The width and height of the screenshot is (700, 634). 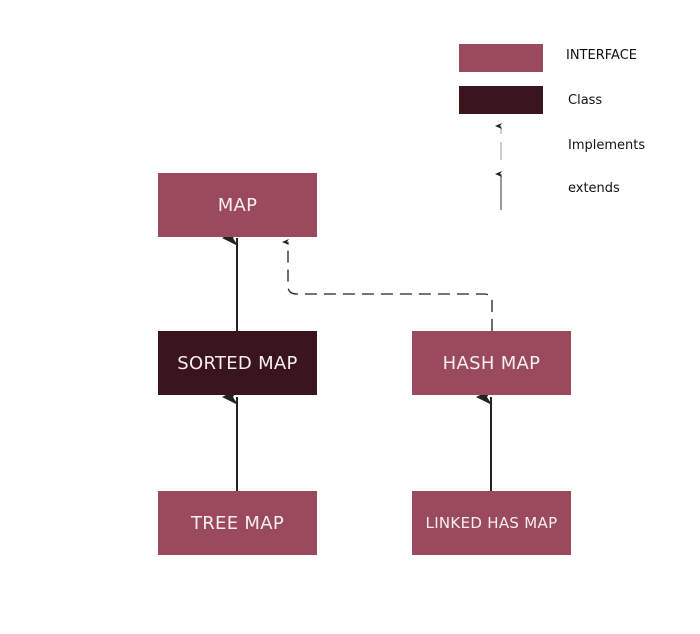 What do you see at coordinates (237, 205) in the screenshot?
I see `node-map: MAP` at bounding box center [237, 205].